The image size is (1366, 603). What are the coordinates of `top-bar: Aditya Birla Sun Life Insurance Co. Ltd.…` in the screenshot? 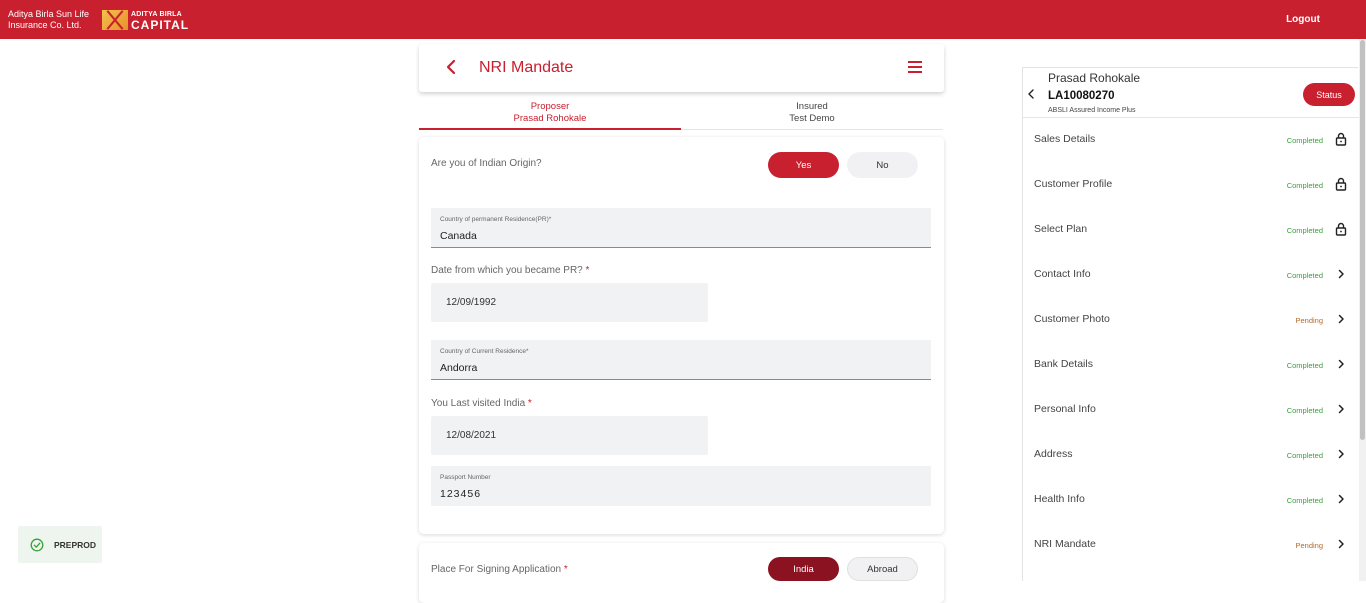 It's located at (683, 19).